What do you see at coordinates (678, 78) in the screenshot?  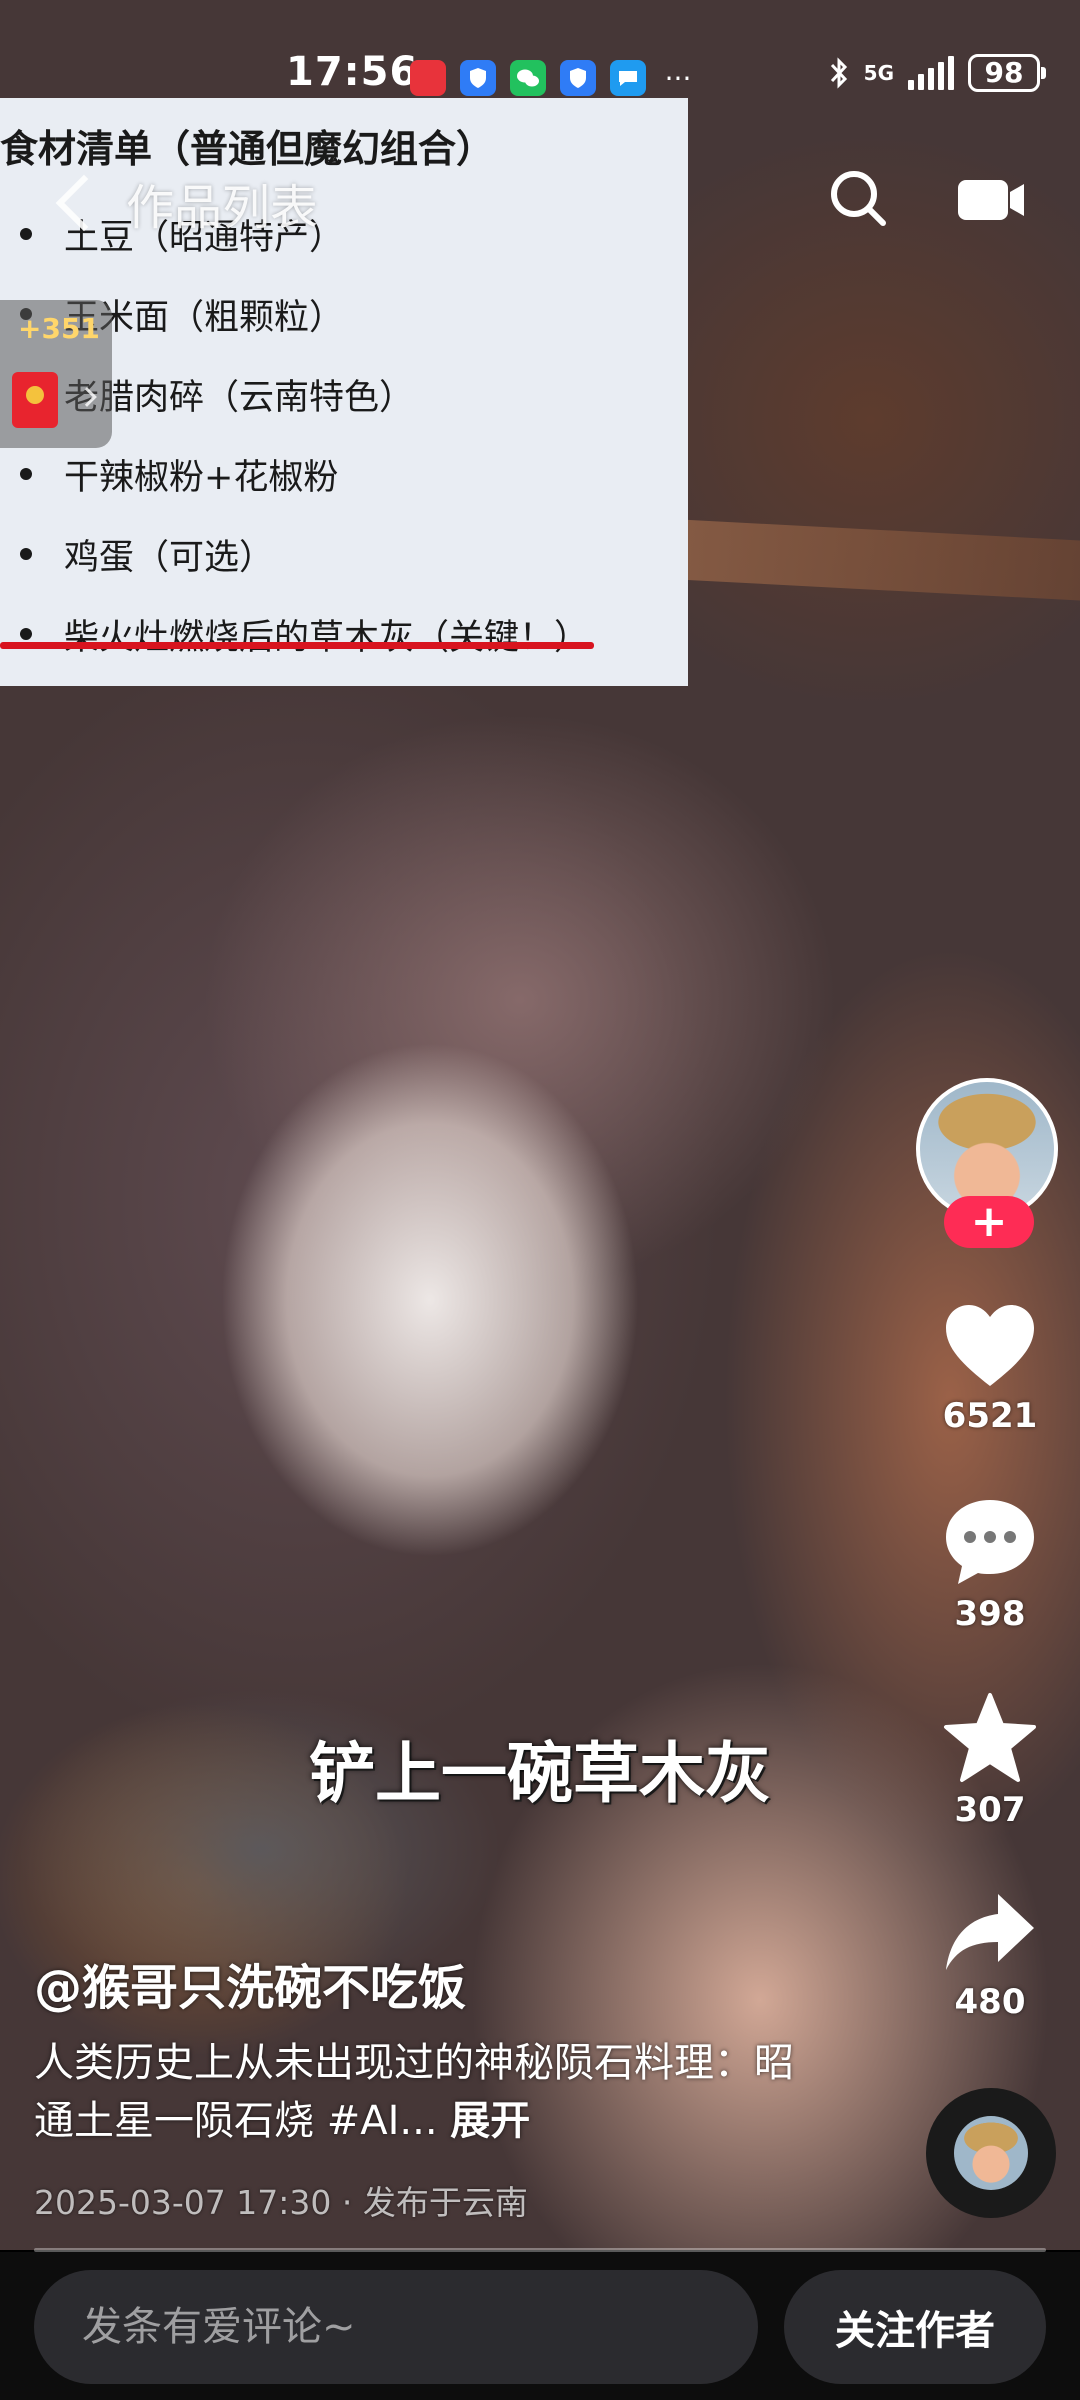 I see `more-notifications-icon: ···` at bounding box center [678, 78].